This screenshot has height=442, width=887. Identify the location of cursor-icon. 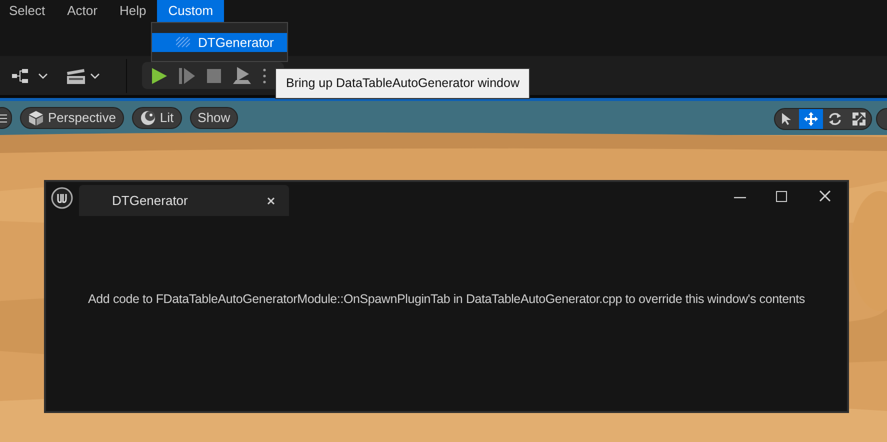
(787, 119).